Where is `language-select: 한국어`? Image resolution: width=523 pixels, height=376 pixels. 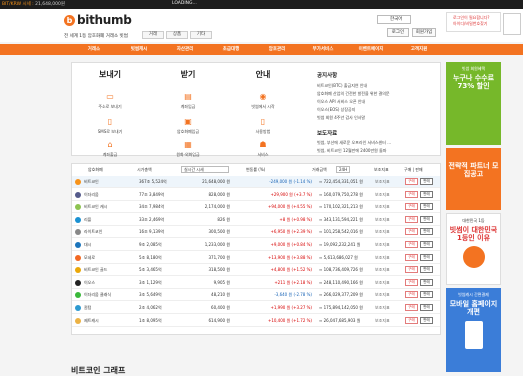
language-select: 한국어 is located at coordinates (394, 19).